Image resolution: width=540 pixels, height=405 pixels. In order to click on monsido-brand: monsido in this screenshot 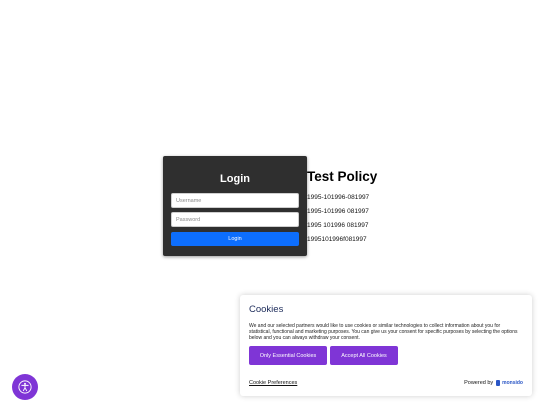, I will do `click(512, 383)`.